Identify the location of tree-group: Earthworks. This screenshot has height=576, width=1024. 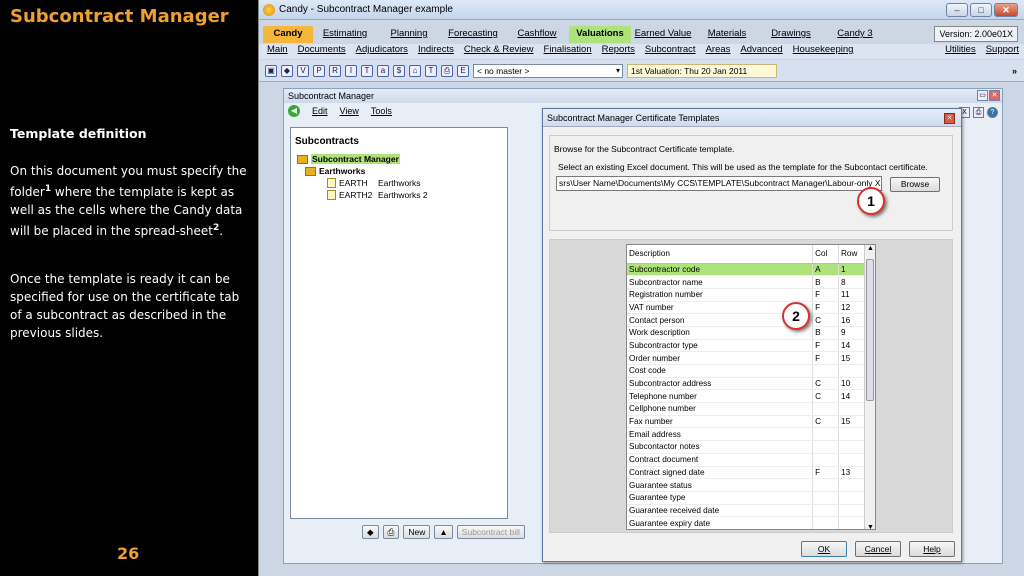
(402, 171).